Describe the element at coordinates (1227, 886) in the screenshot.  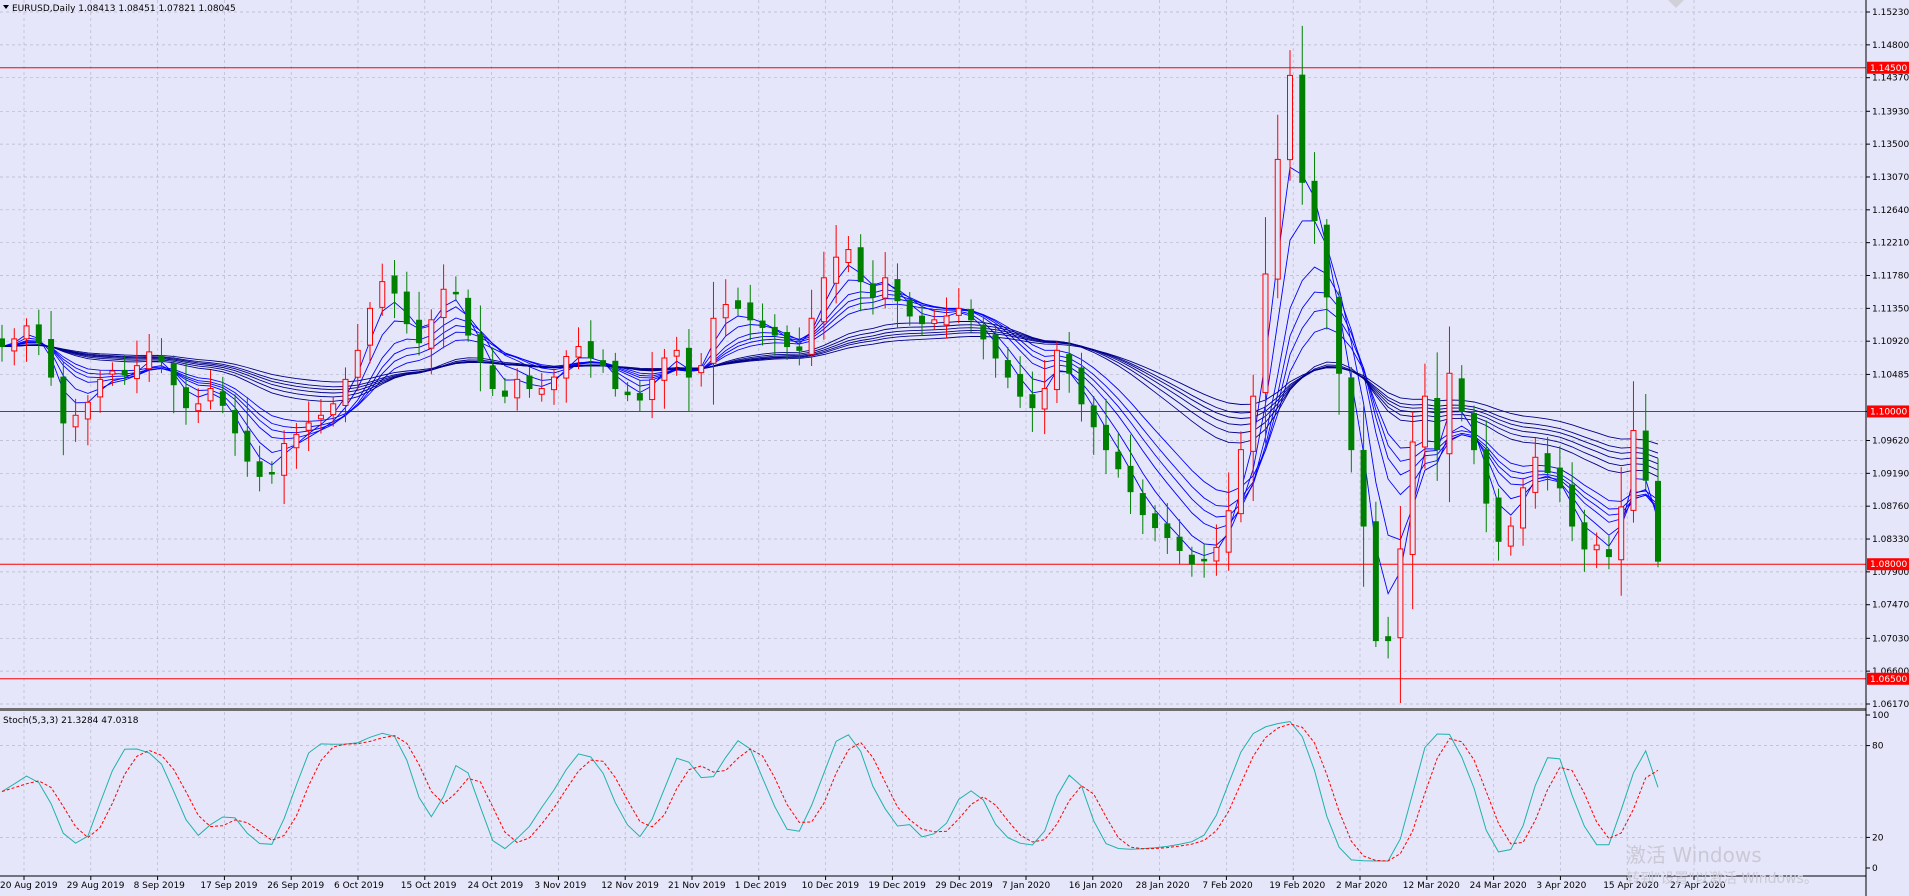
I see `date-tick-label: 7 Feb 2020` at that location.